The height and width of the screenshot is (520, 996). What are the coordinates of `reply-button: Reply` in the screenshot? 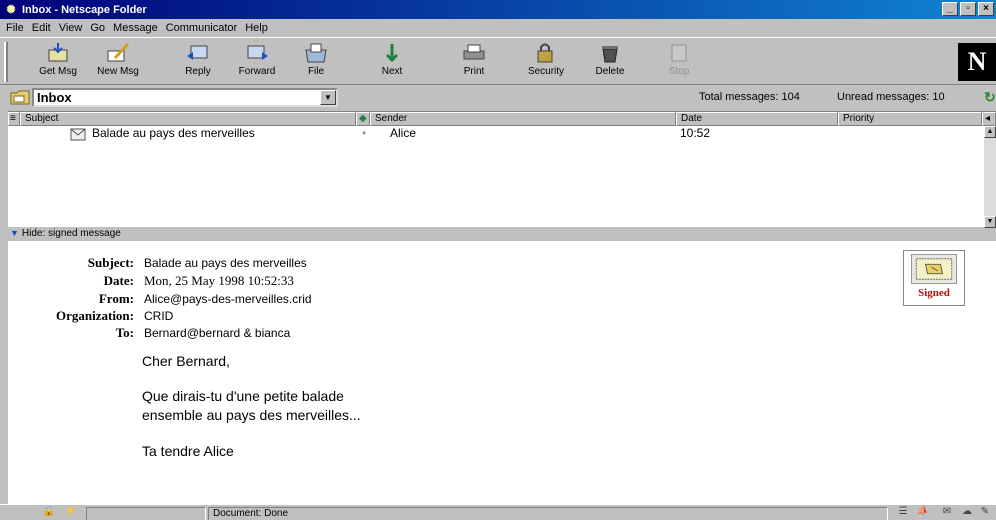 It's located at (198, 62).